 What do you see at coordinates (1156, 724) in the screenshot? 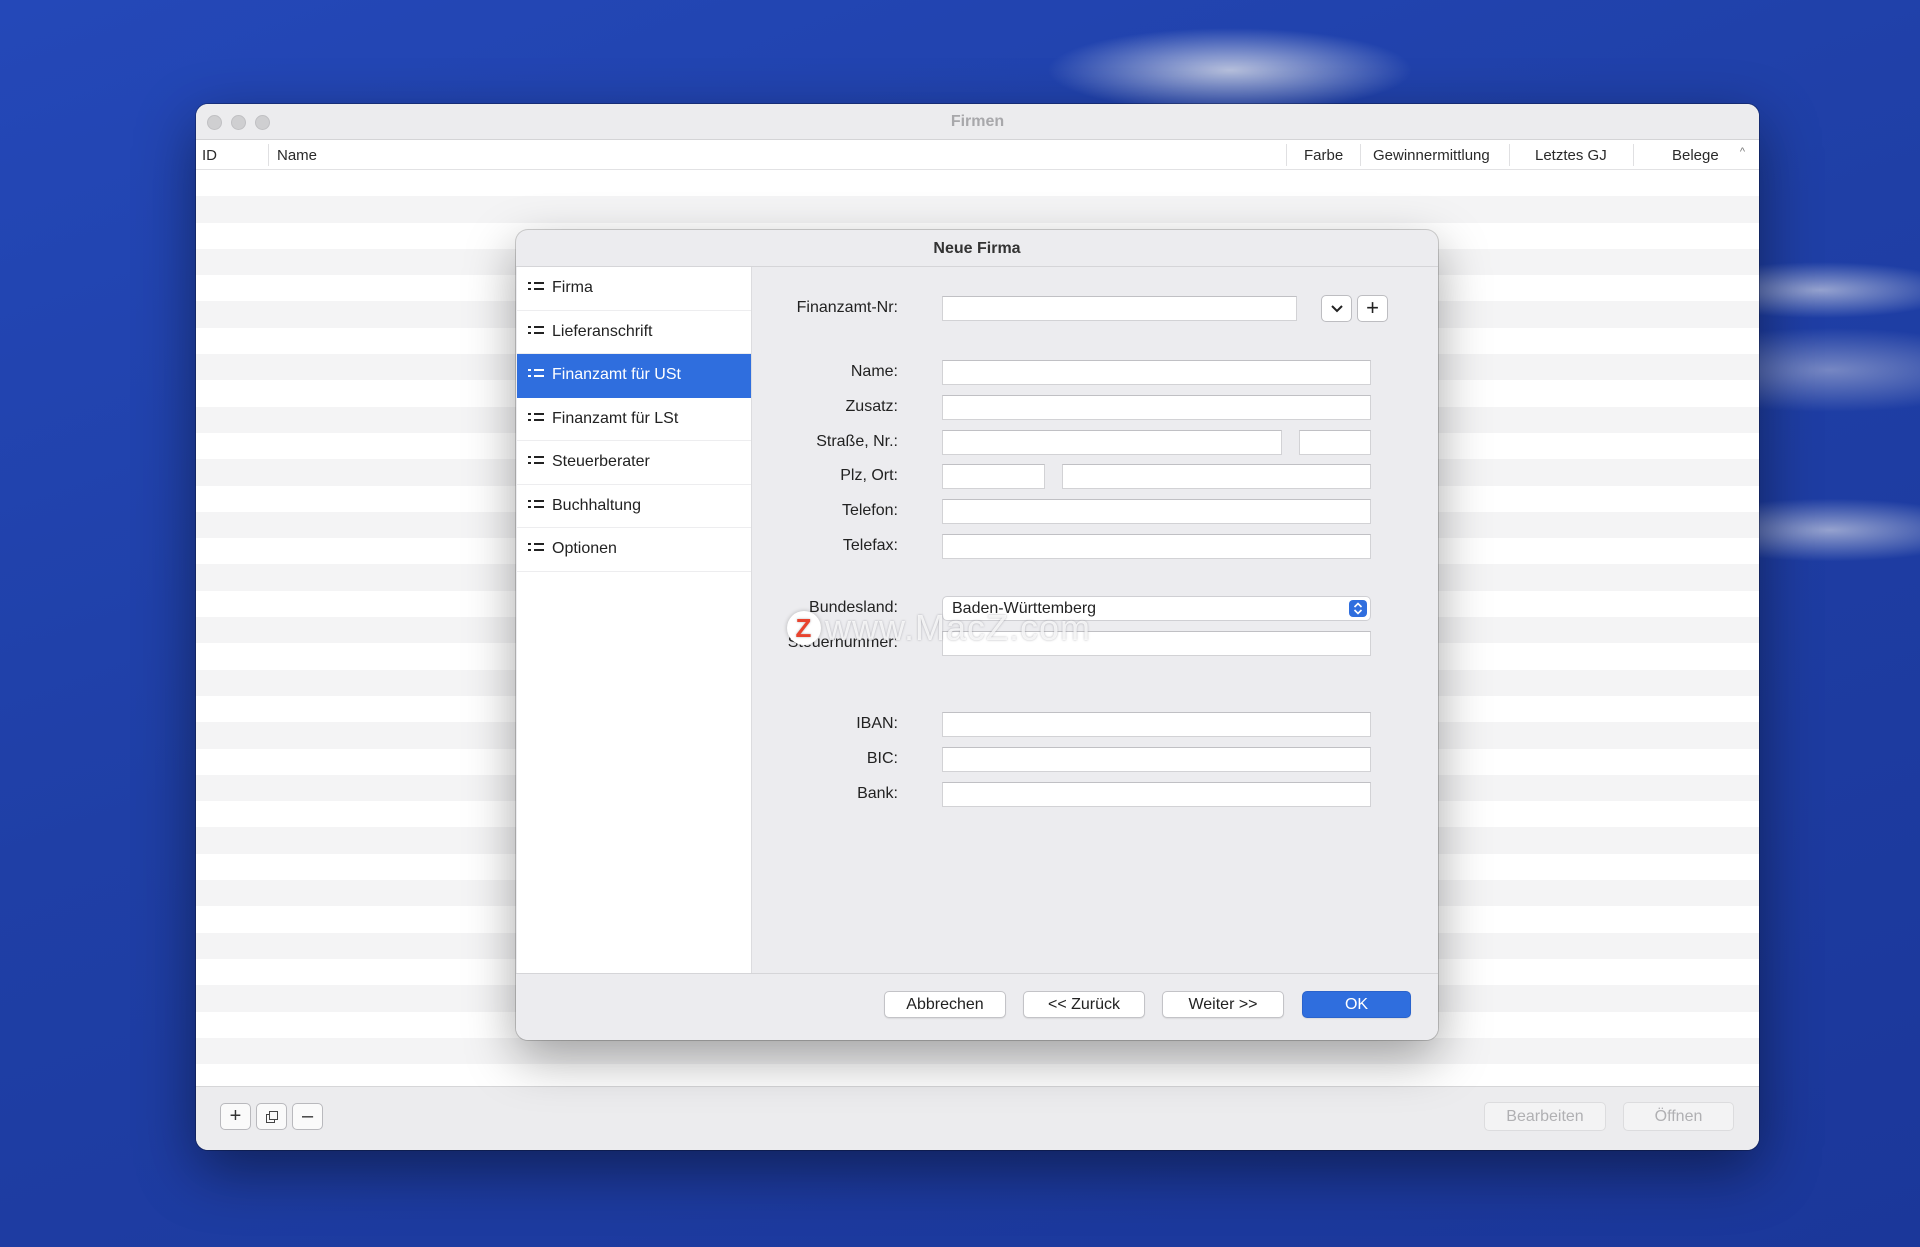
I see `iban-input` at bounding box center [1156, 724].